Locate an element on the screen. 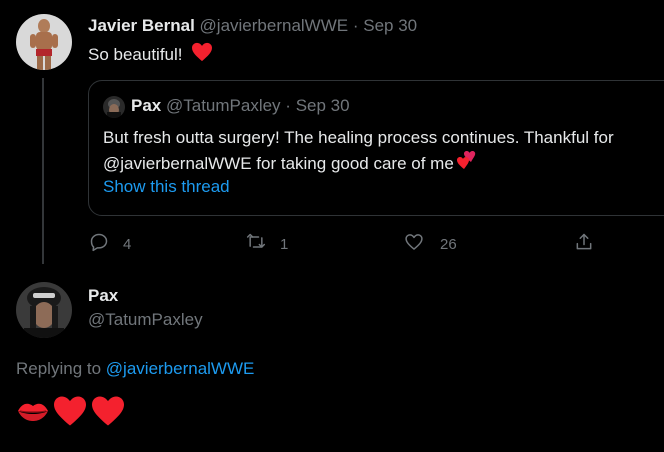 The image size is (664, 452). avatar-pax is located at coordinates (44, 310).